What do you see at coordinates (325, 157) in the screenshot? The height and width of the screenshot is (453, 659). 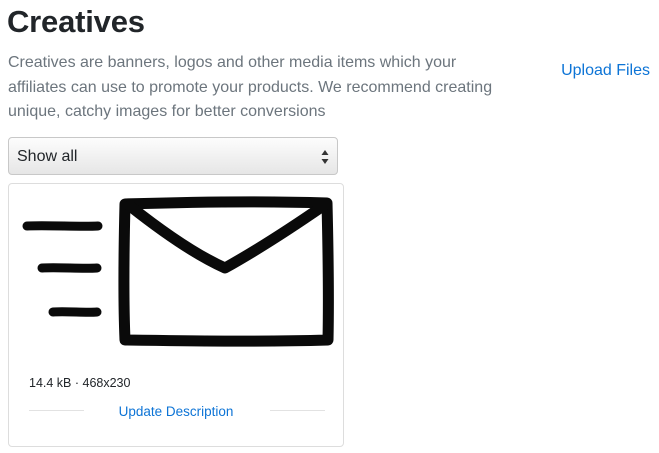 I see `select-arrows-icon` at bounding box center [325, 157].